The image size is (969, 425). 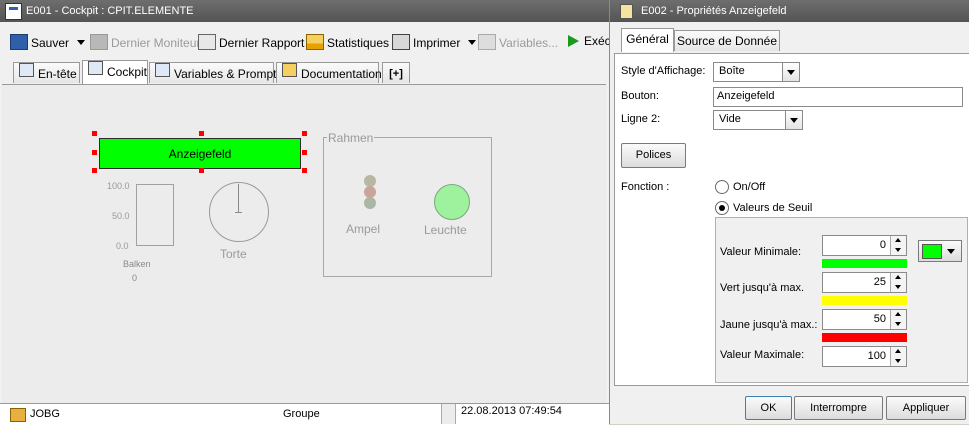 I want to click on color-swatch, so click(x=932, y=251).